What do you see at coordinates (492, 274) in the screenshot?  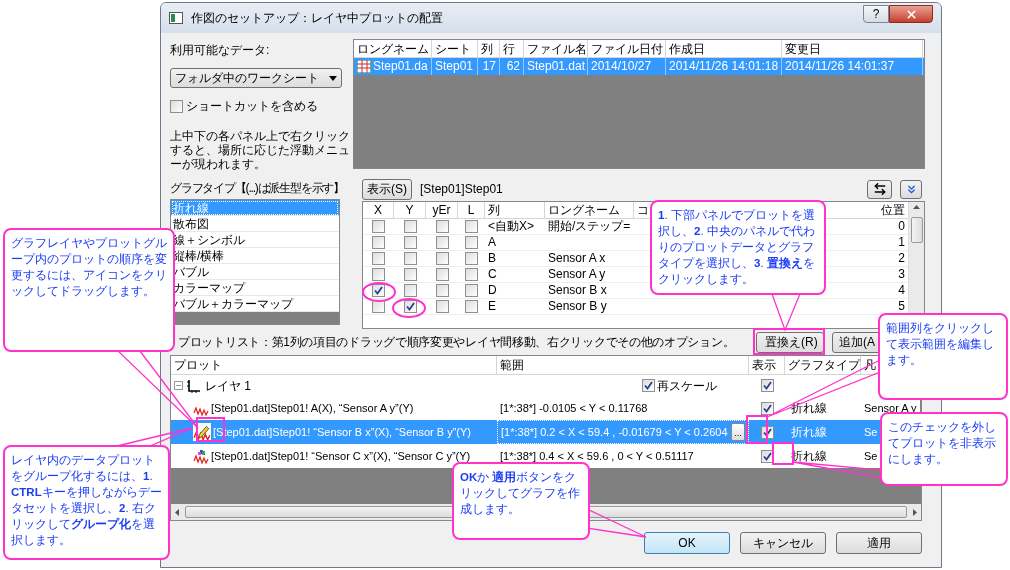 I see `table-cell-text: C` at bounding box center [492, 274].